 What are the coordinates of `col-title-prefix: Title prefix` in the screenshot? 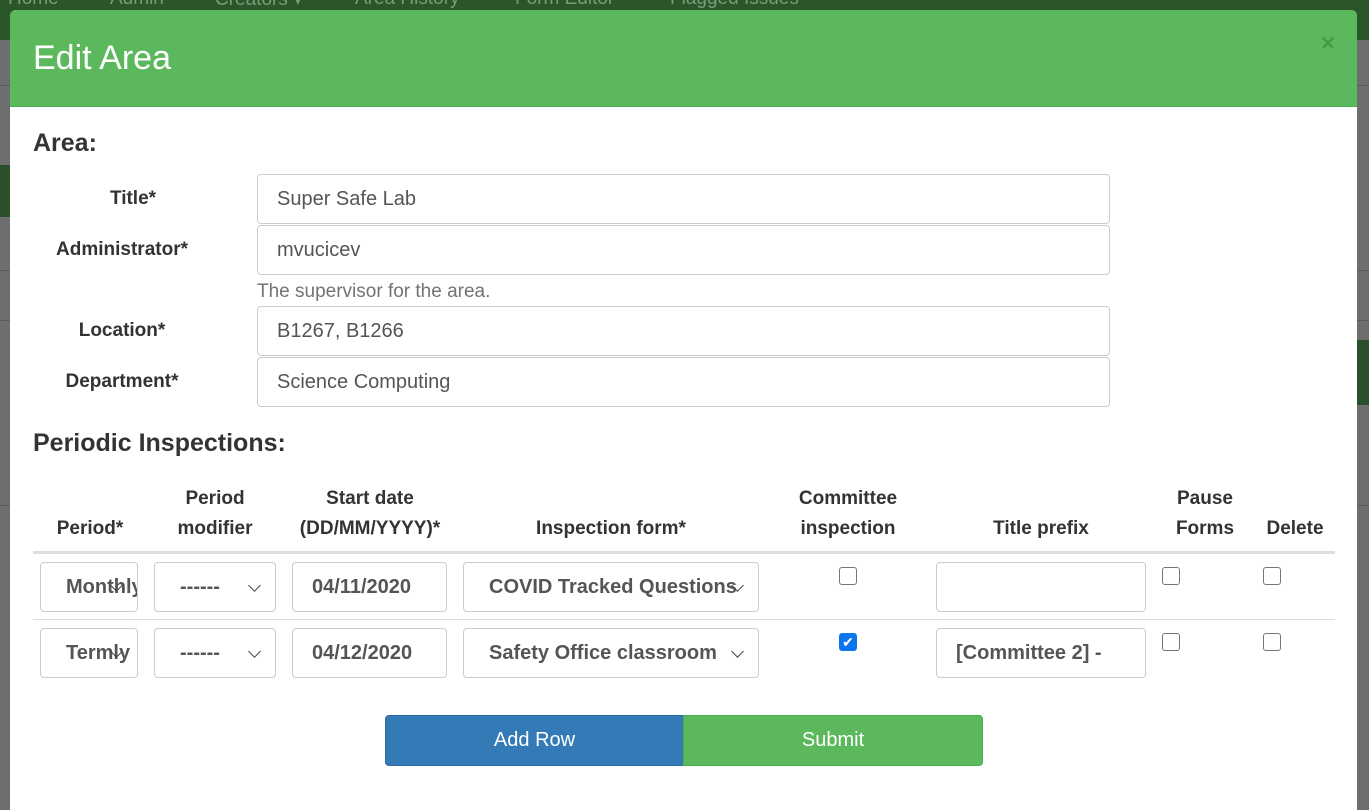 It's located at (1041, 528).